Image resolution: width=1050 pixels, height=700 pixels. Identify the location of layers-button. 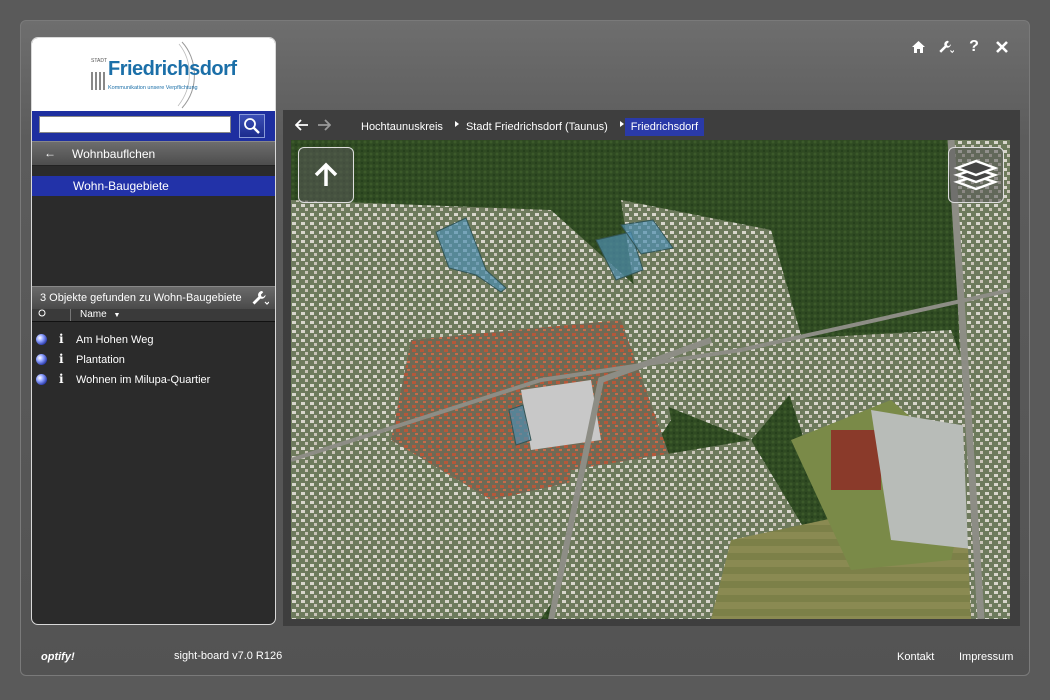
(976, 175).